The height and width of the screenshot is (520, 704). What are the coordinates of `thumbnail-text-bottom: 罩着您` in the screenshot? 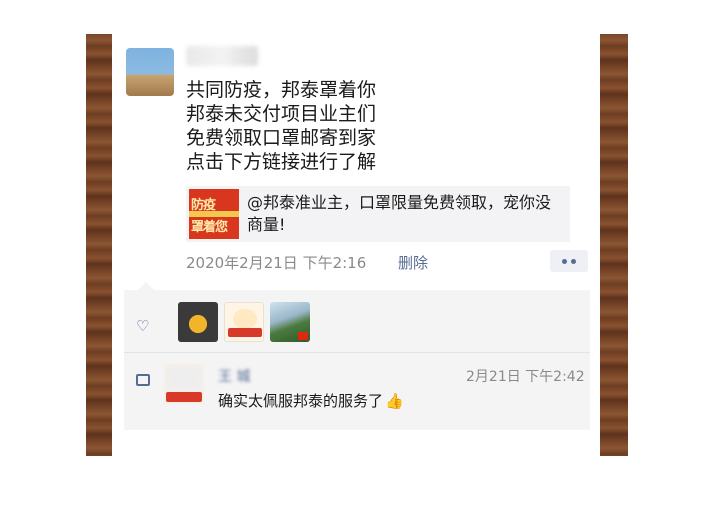 It's located at (209, 227).